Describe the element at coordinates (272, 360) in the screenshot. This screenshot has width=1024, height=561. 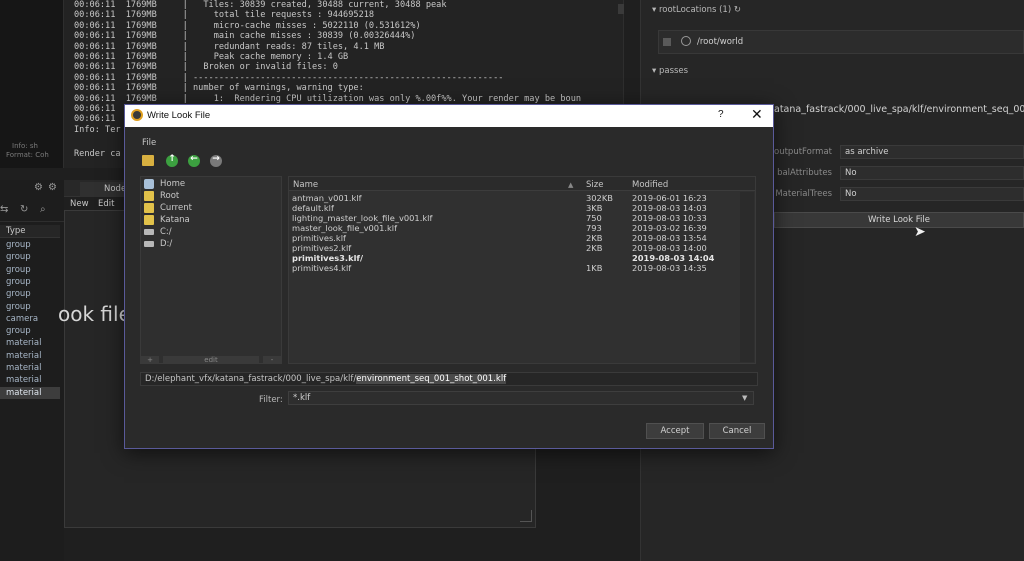
I see `remove-place-button: -` at that location.